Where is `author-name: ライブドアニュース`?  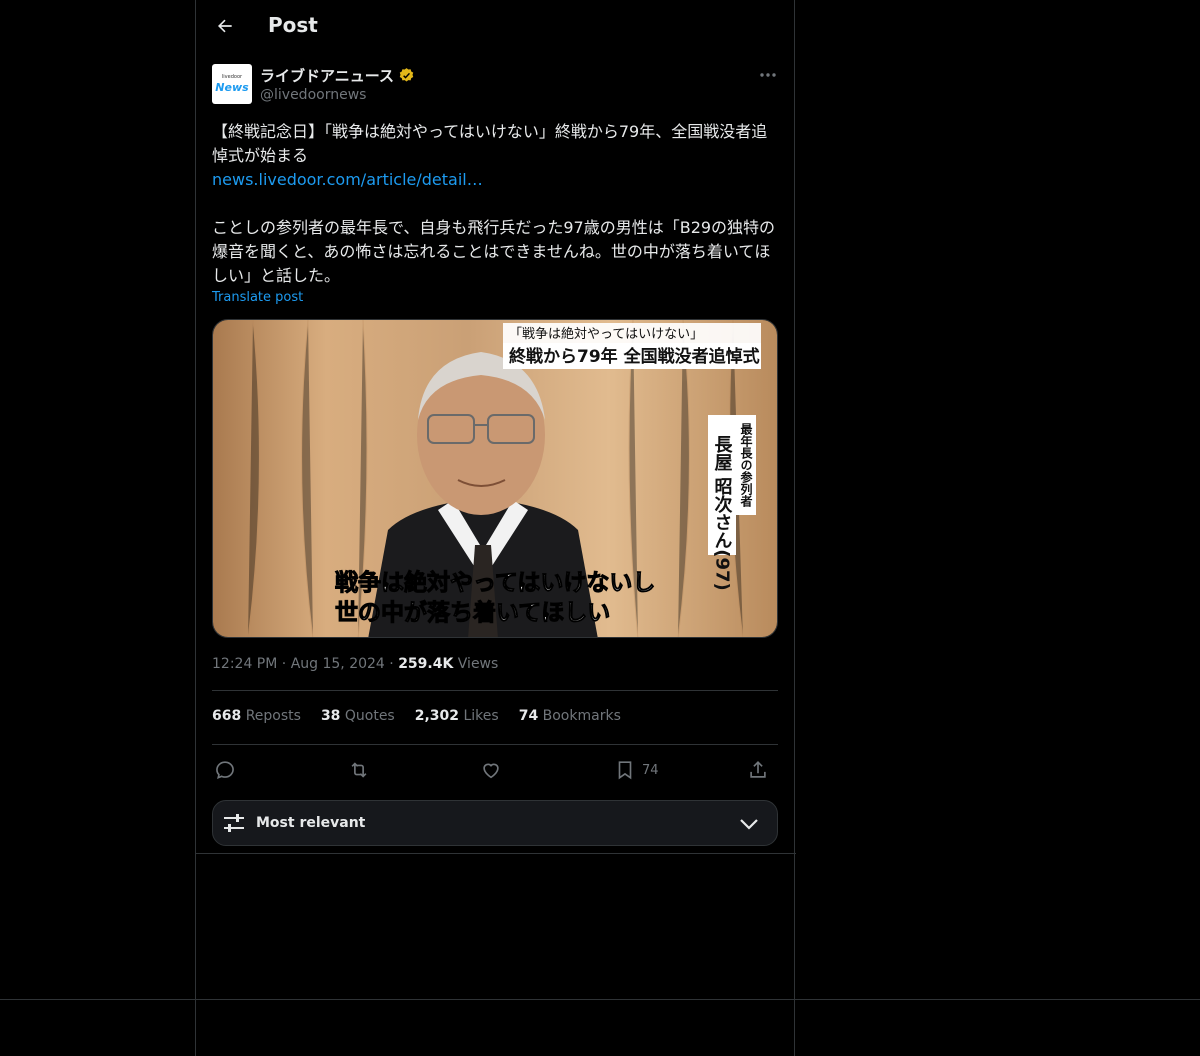 author-name: ライブドアニュース is located at coordinates (327, 75).